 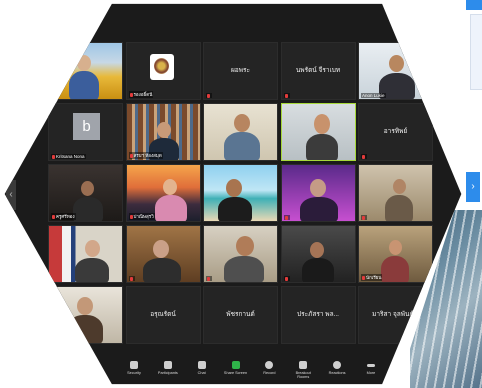 I want to click on participant-tile: พัชรกานต์, so click(x=240, y=315).